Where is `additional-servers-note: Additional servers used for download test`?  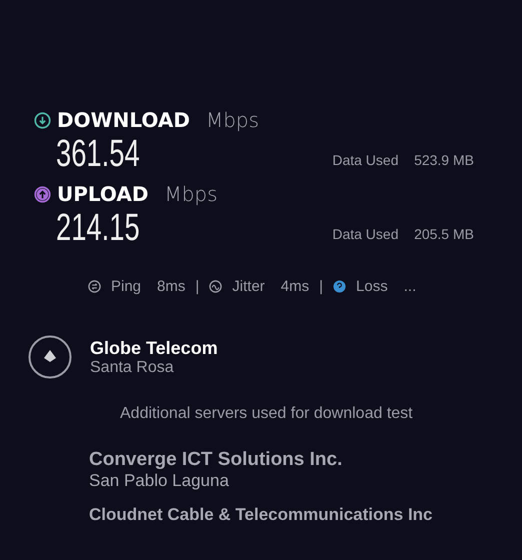 additional-servers-note: Additional servers used for download test is located at coordinates (266, 413).